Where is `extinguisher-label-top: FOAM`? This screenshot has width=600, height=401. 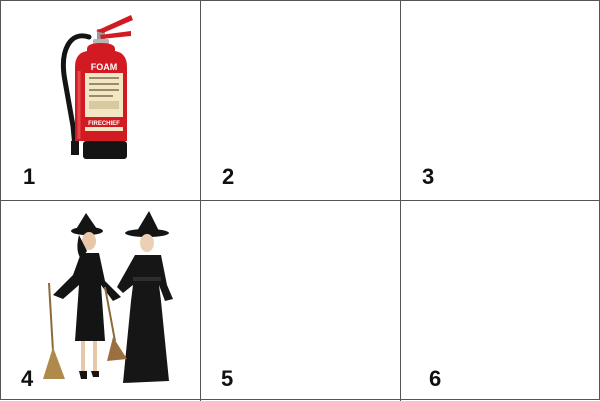
extinguisher-label-top: FOAM is located at coordinates (104, 67).